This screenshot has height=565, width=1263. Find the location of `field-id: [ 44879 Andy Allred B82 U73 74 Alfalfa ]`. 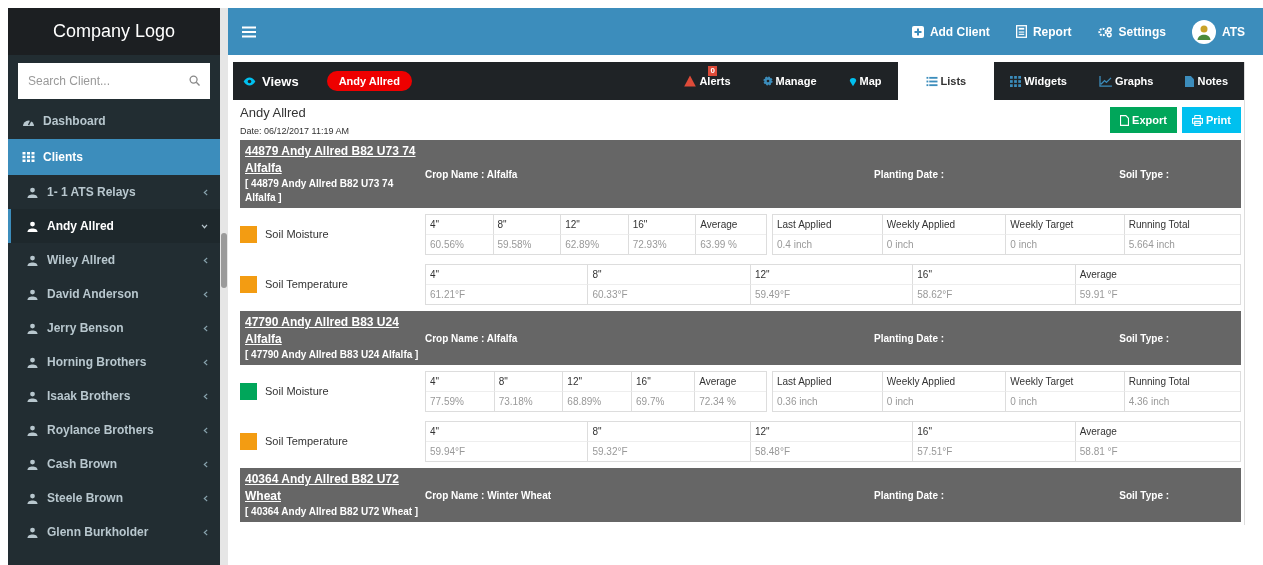

field-id: [ 44879 Andy Allred B82 U73 74 Alfalfa ] is located at coordinates (320, 191).